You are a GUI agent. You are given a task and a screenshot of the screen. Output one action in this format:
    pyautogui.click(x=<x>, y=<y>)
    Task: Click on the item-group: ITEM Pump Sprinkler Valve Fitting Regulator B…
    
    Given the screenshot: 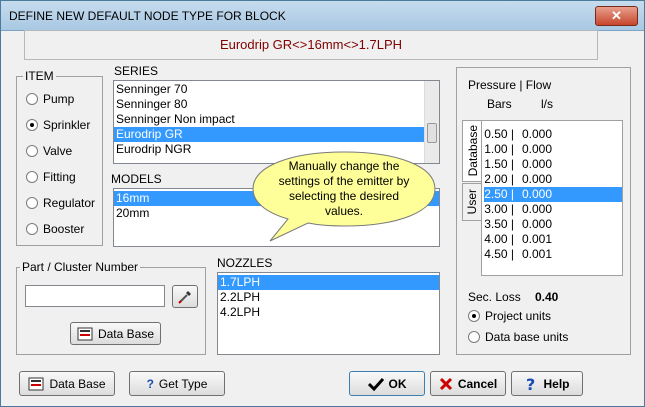 What is the action you would take?
    pyautogui.click(x=59, y=157)
    